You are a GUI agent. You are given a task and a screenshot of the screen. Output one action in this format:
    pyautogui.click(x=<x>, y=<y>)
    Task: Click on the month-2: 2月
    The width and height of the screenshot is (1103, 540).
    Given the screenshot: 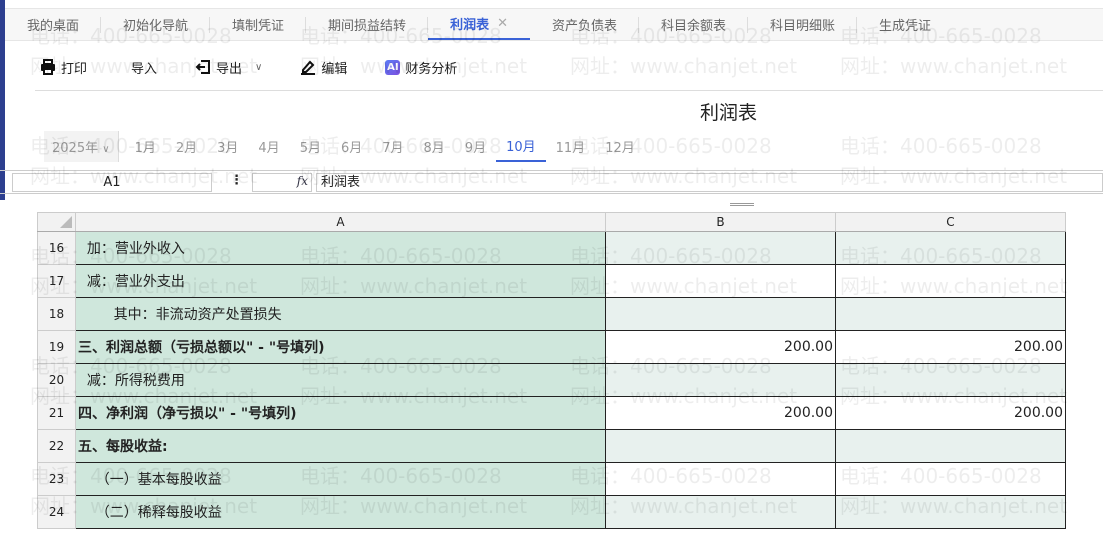 What is the action you would take?
    pyautogui.click(x=186, y=146)
    